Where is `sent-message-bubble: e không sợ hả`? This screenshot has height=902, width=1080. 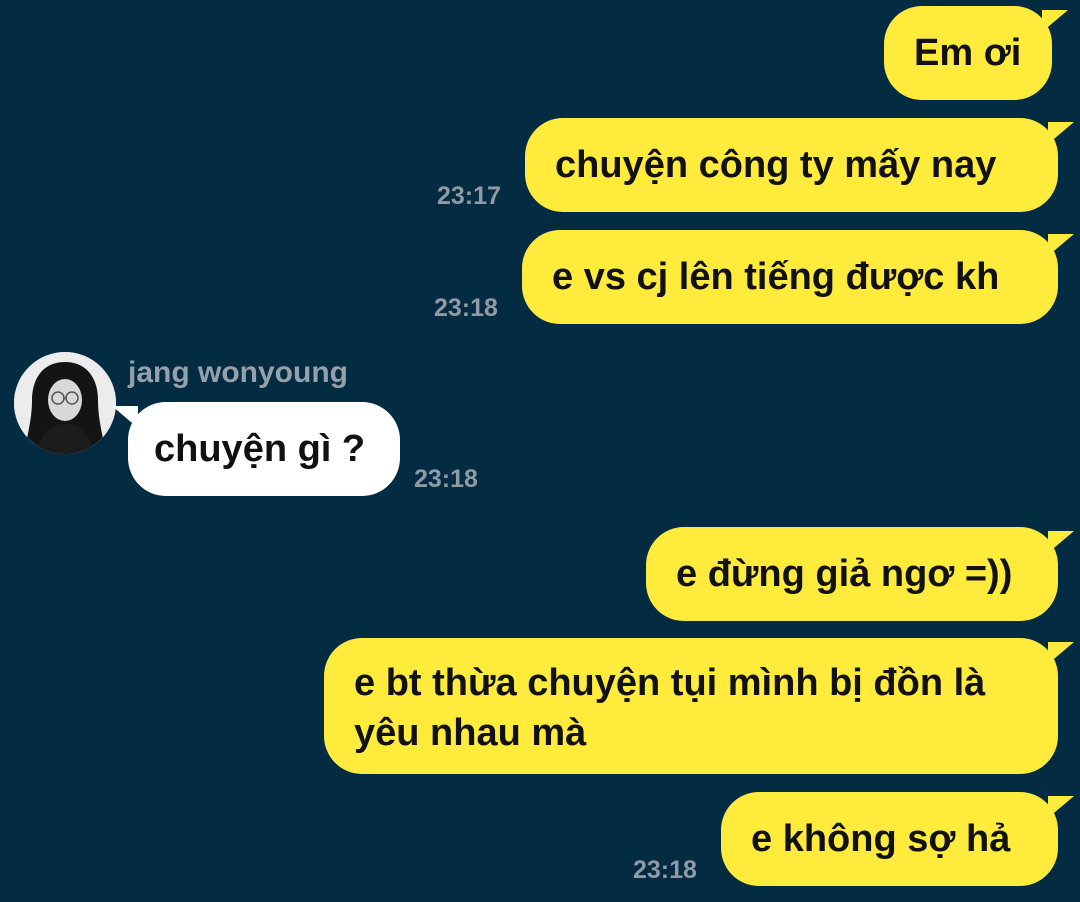
sent-message-bubble: e không sợ hả is located at coordinates (897, 839).